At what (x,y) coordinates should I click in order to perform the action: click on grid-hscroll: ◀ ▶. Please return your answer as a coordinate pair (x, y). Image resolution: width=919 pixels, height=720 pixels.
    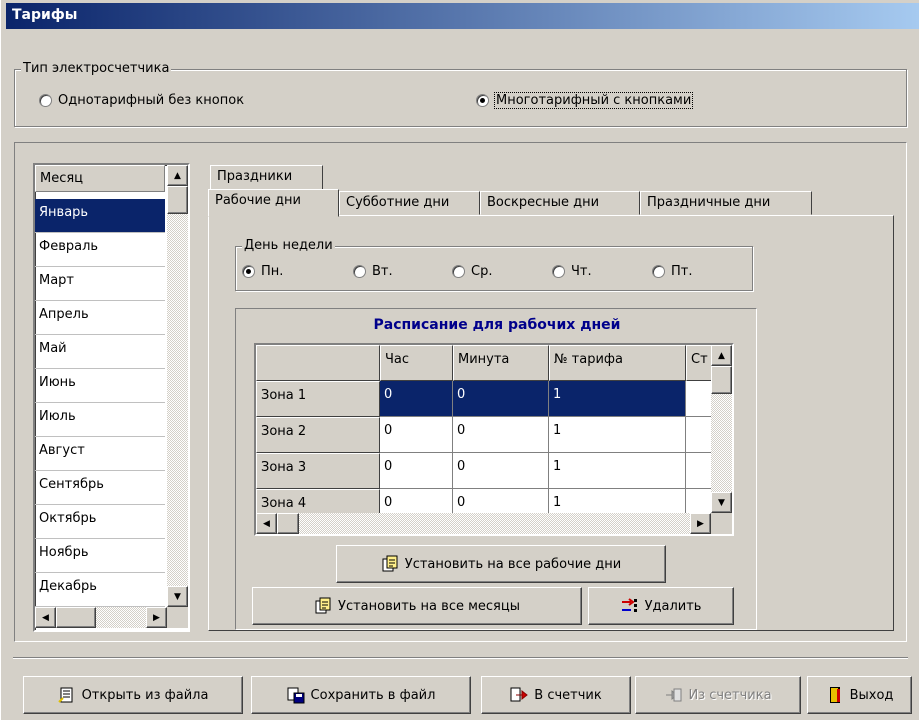
    Looking at the image, I should click on (483, 523).